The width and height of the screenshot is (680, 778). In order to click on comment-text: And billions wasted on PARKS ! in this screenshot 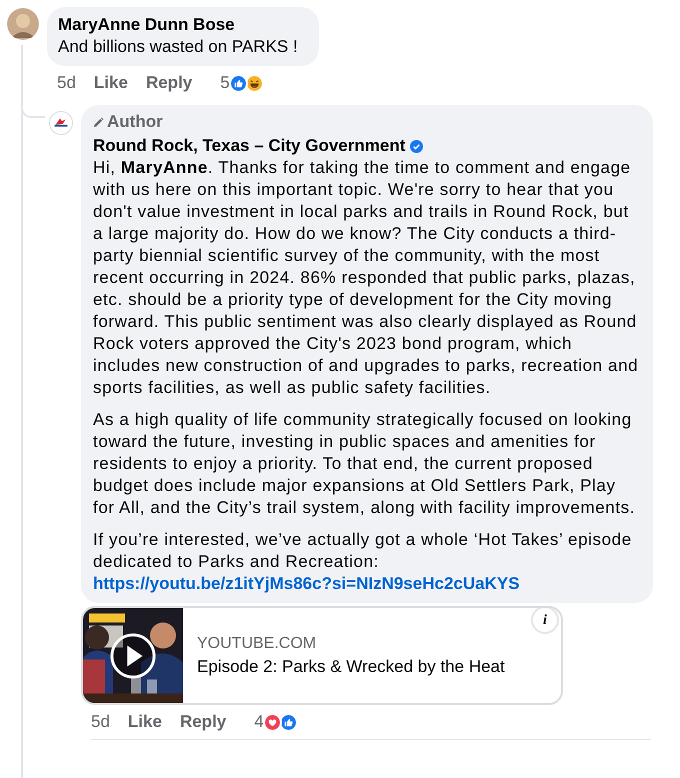, I will do `click(178, 47)`.